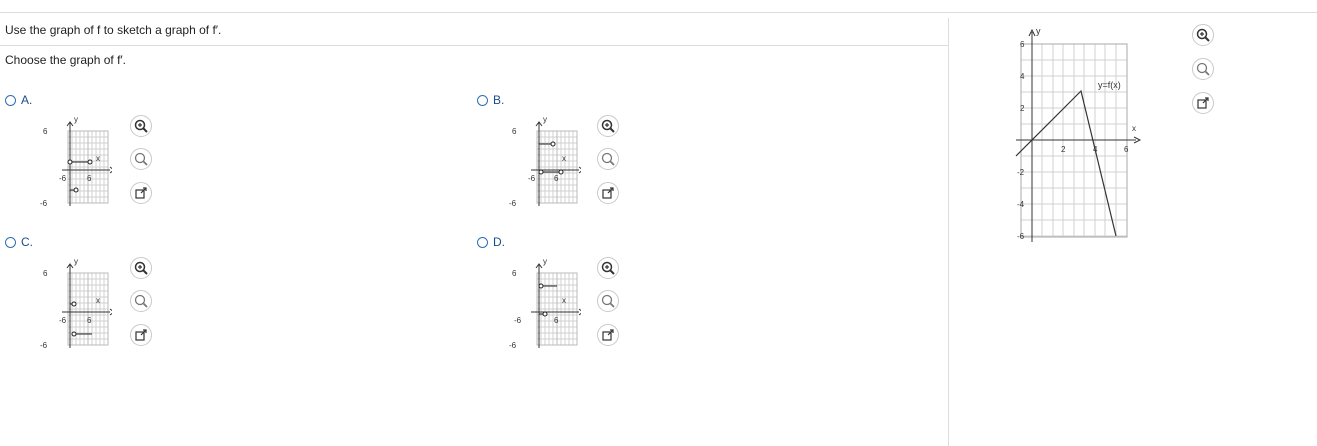 This screenshot has height=446, width=1317. I want to click on main-graph-ytick-neg6: -6, so click(1021, 236).